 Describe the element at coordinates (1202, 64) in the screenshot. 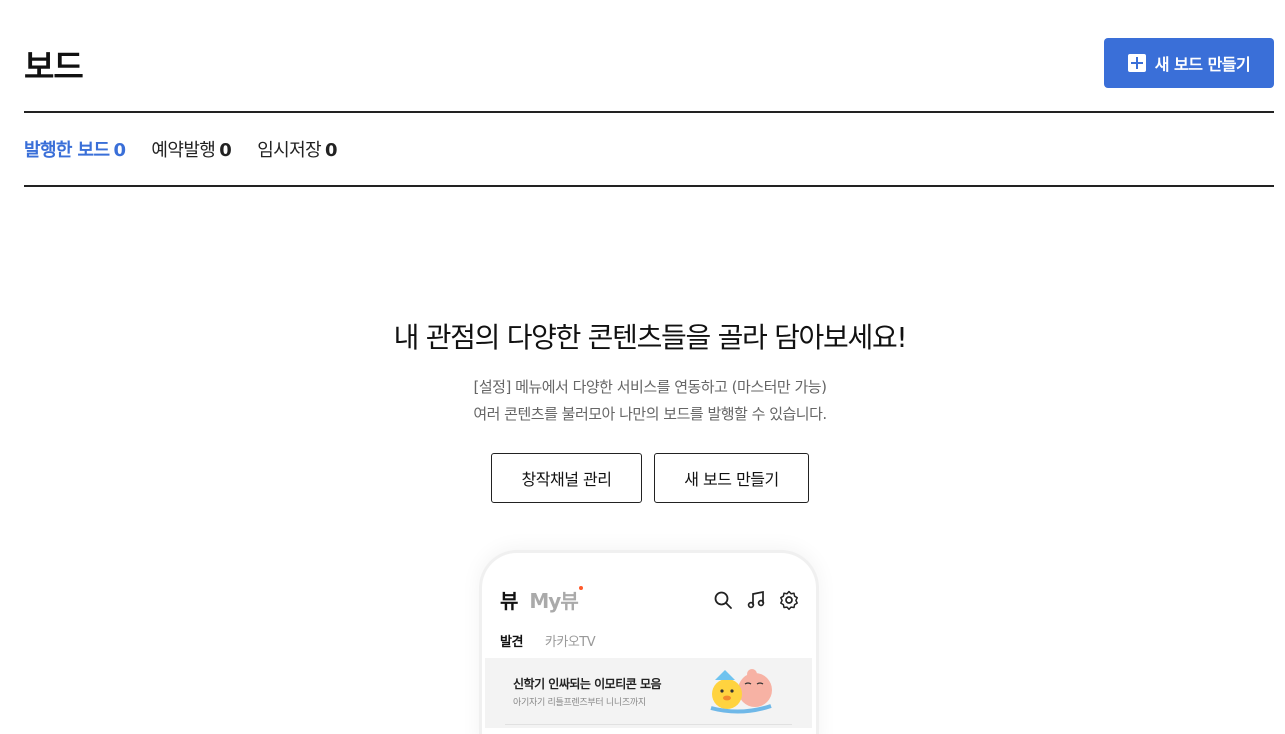

I see `new-board-button-label: 새 보드 만들기` at that location.